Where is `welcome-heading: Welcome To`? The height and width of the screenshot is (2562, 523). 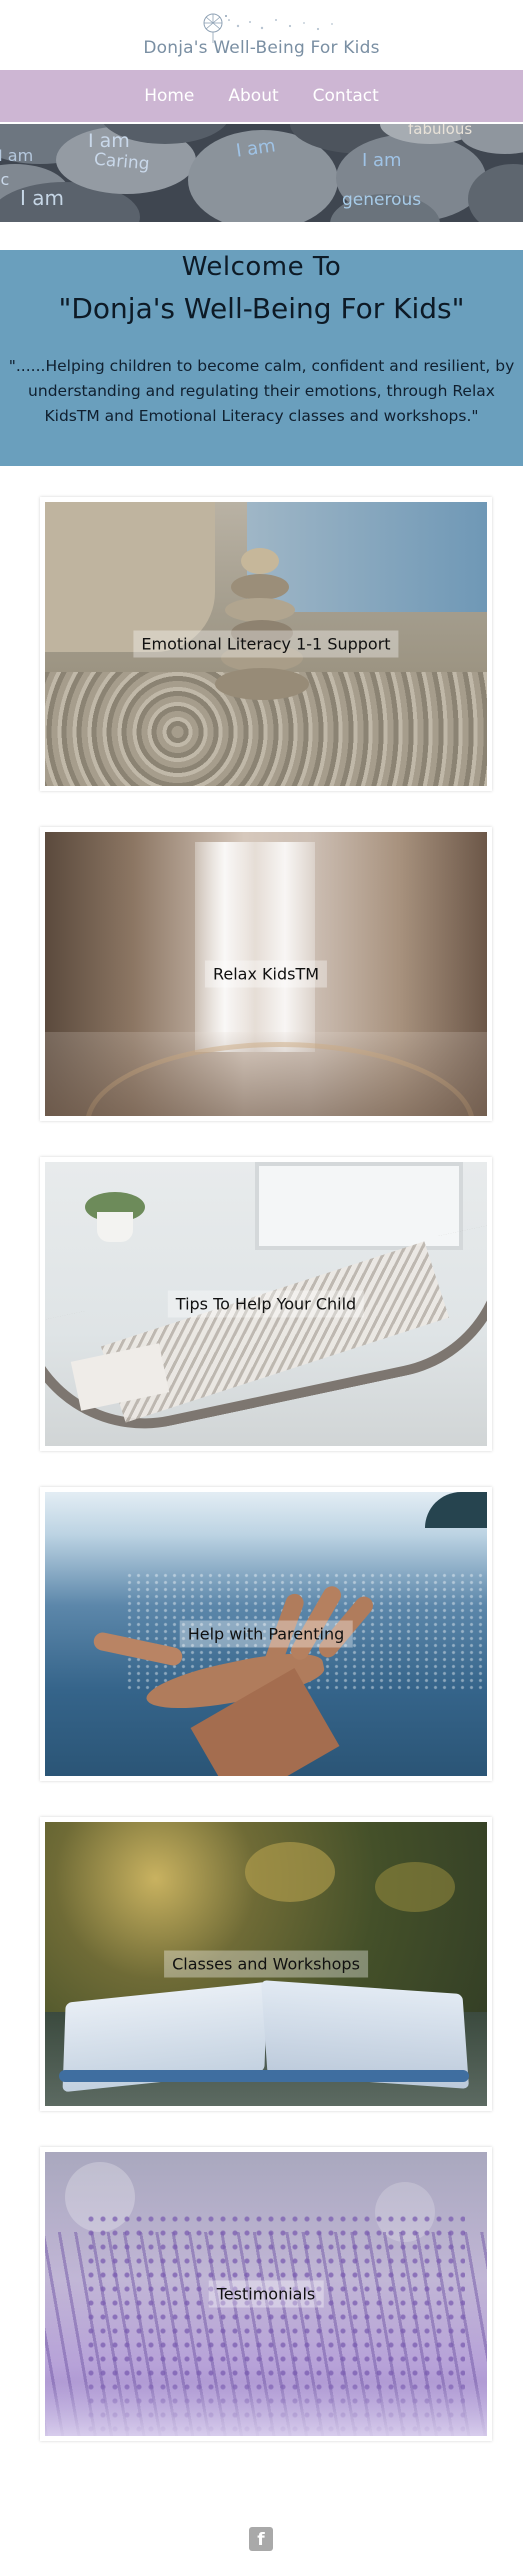
welcome-heading: Welcome To is located at coordinates (261, 267).